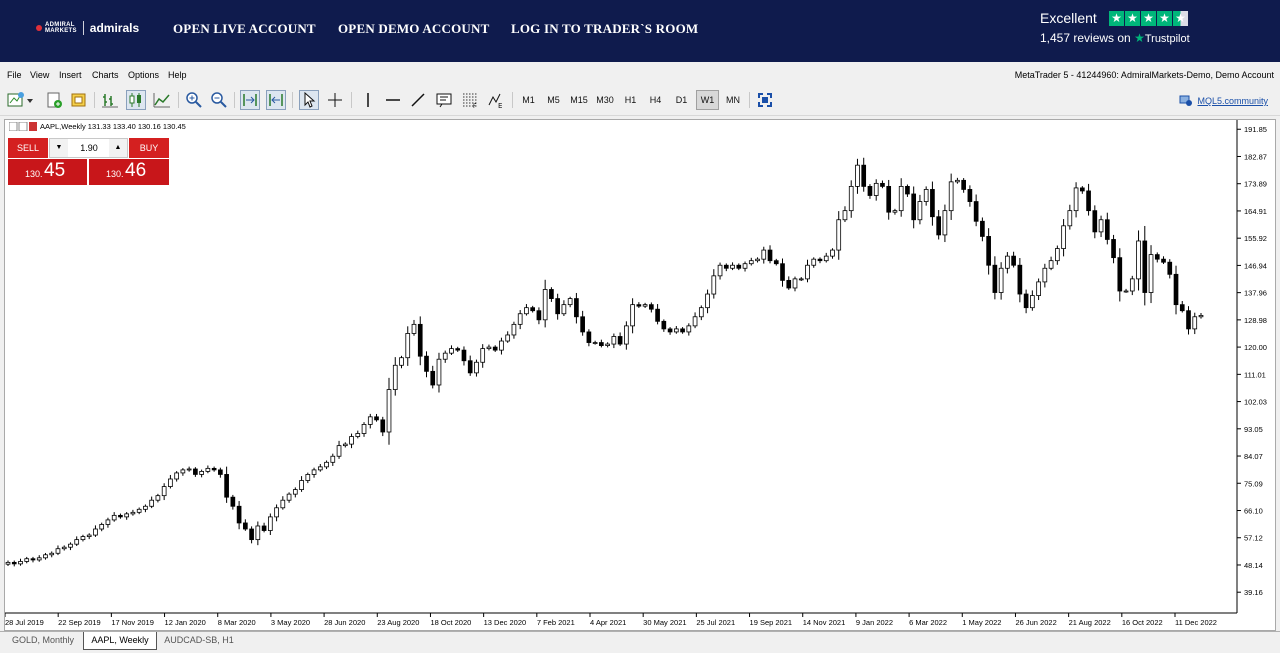 The width and height of the screenshot is (1280, 653). I want to click on menu-help: Help, so click(177, 75).